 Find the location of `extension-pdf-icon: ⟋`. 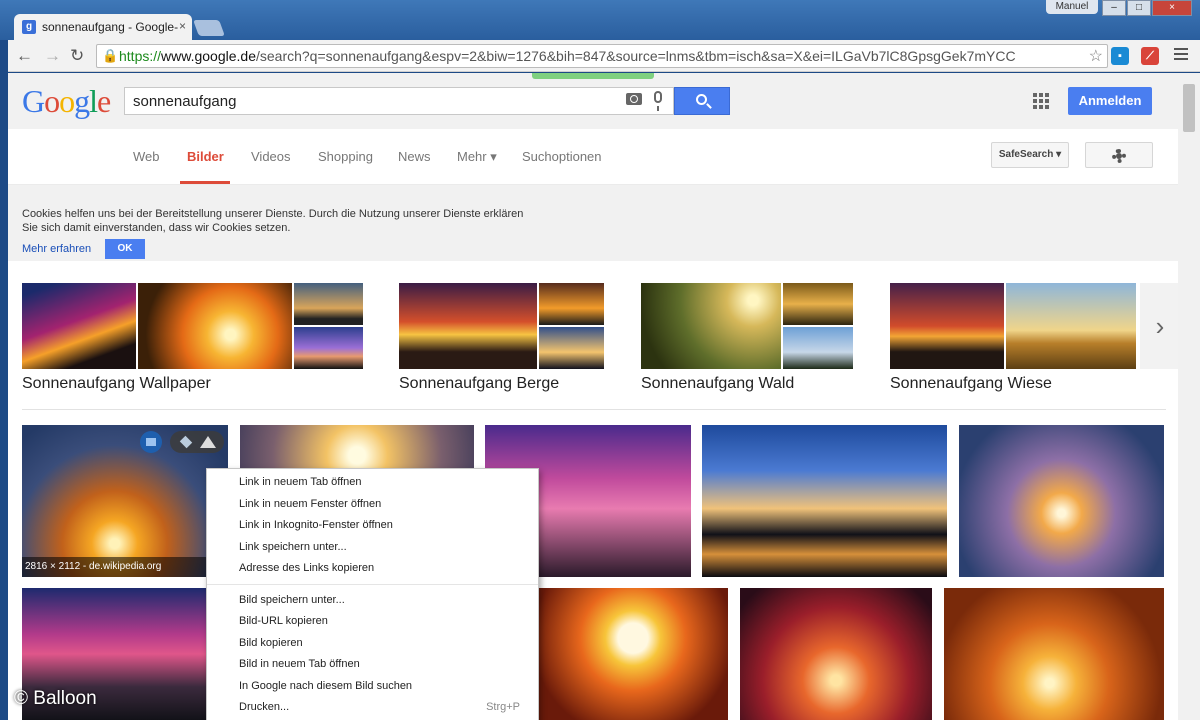

extension-pdf-icon: ⟋ is located at coordinates (1150, 56).